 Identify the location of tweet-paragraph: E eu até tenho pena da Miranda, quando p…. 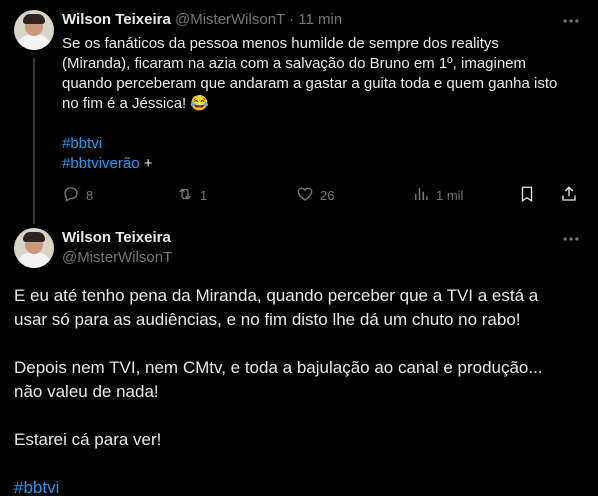
(299, 308).